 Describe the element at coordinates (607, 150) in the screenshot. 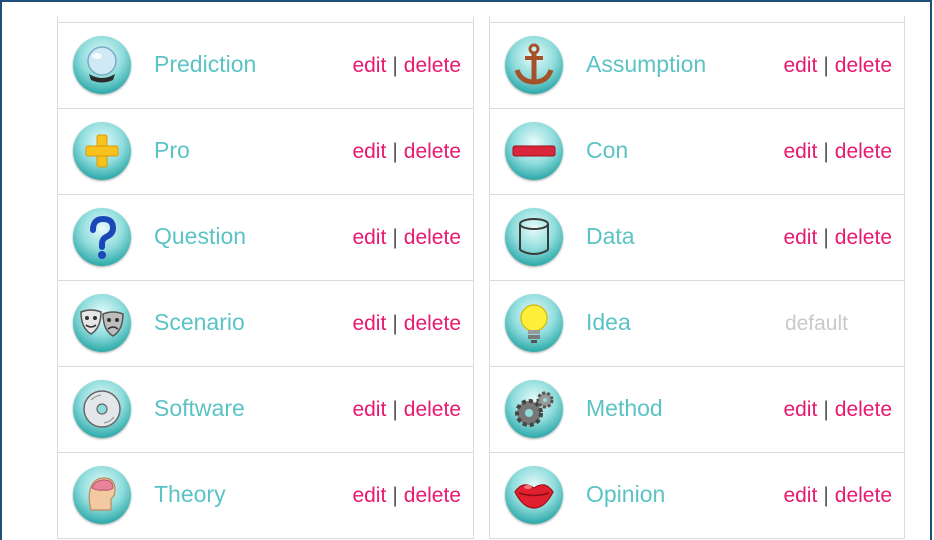

I see `item-label: Con` at that location.